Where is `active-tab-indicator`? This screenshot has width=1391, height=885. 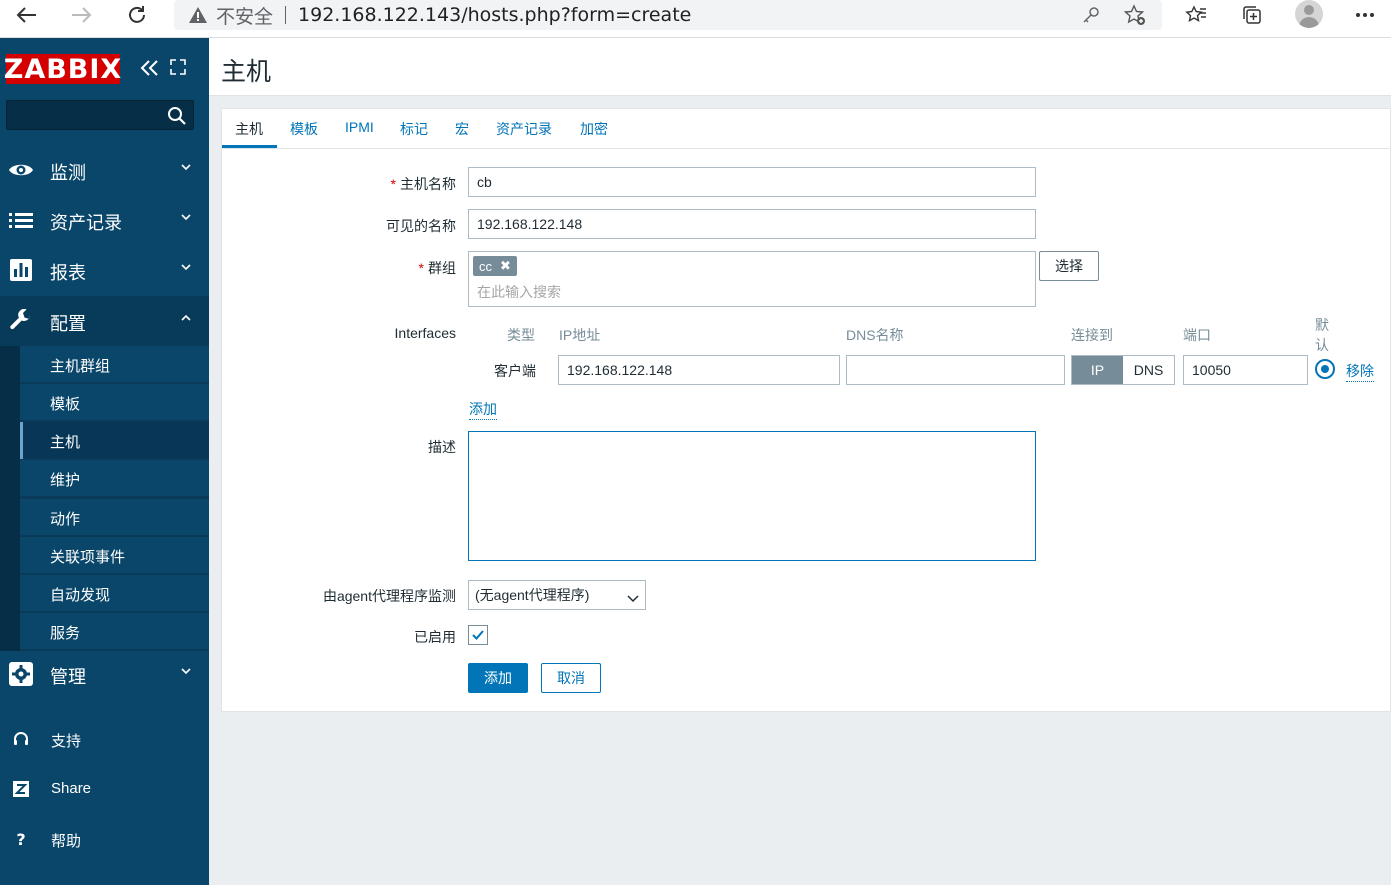
active-tab-indicator is located at coordinates (249, 146).